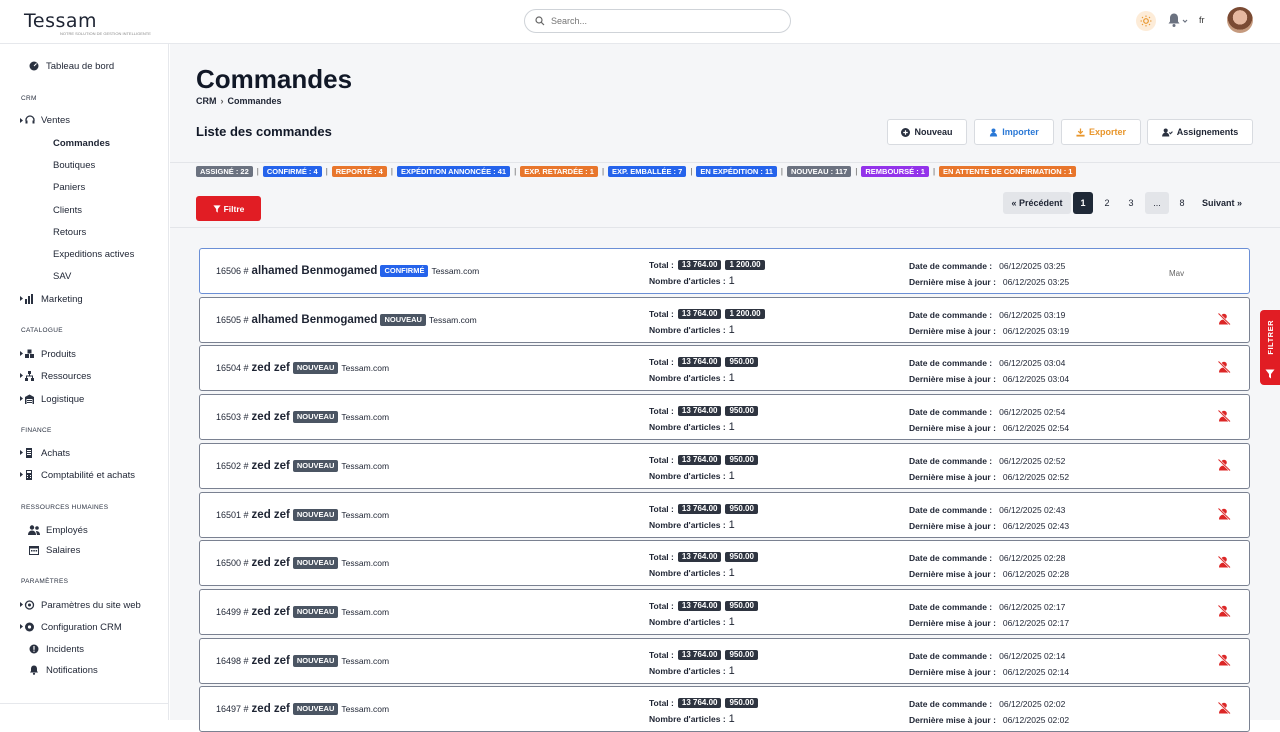 The image size is (1280, 732). I want to click on assignements-button: Assignements, so click(1200, 132).